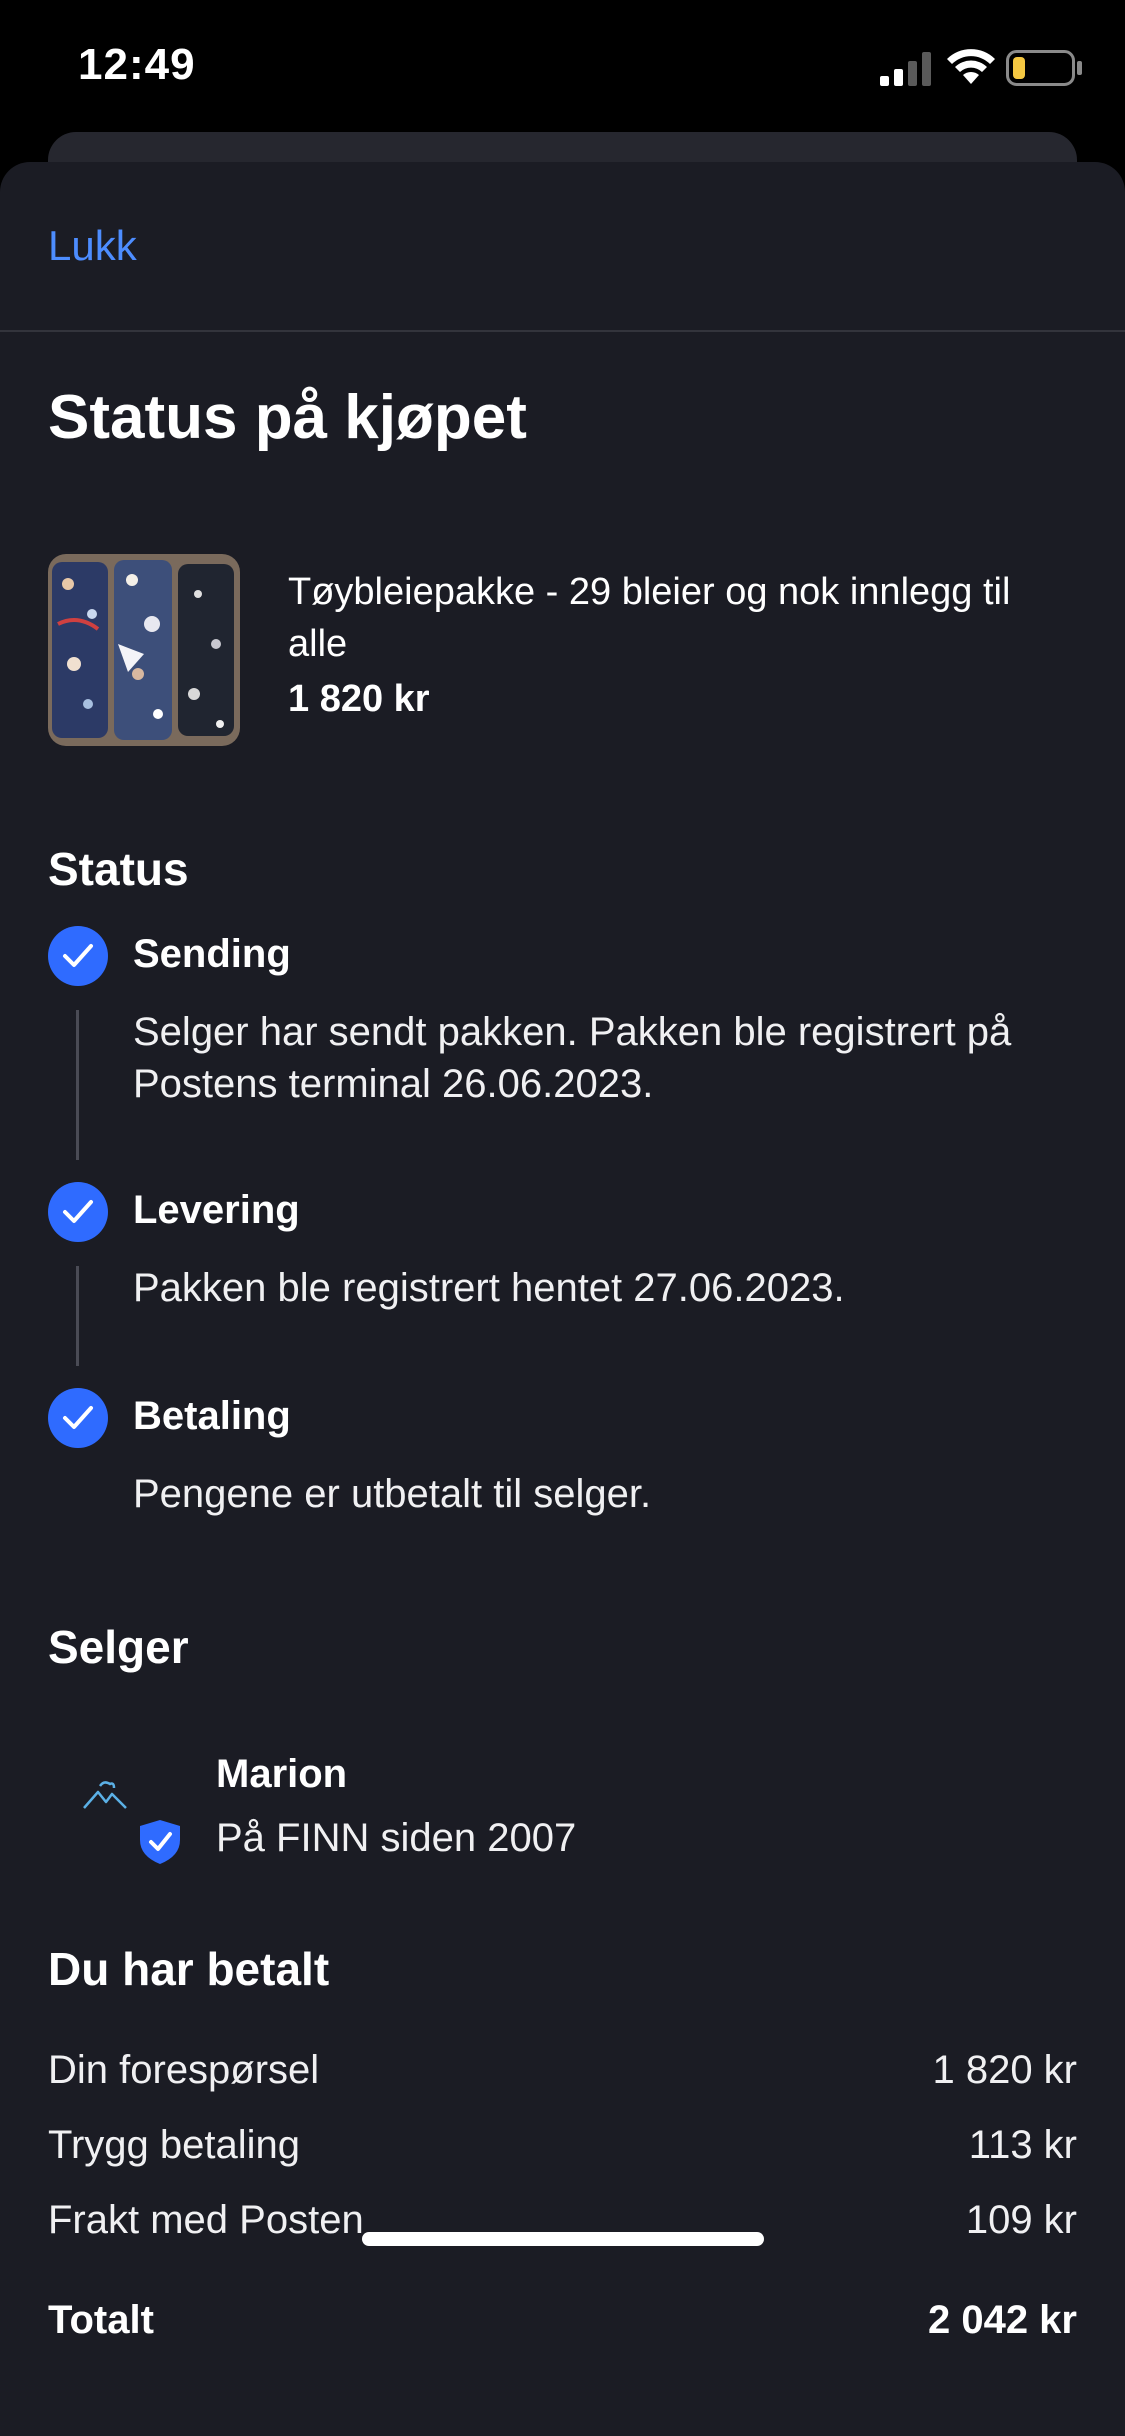 This screenshot has width=1125, height=2436. Describe the element at coordinates (1044, 68) in the screenshot. I see `battery-icon` at that location.